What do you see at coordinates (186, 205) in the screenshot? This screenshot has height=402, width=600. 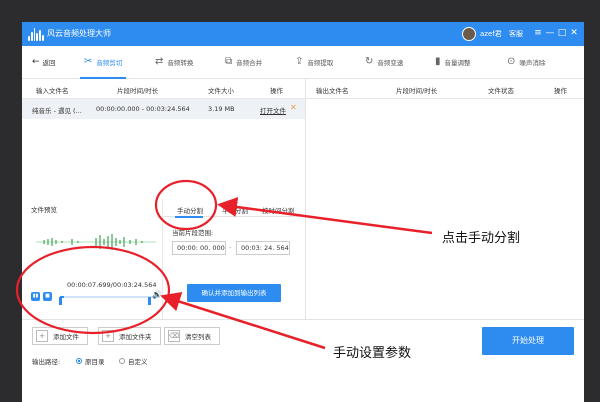 I see `highlight-manual-split-ellipse` at bounding box center [186, 205].